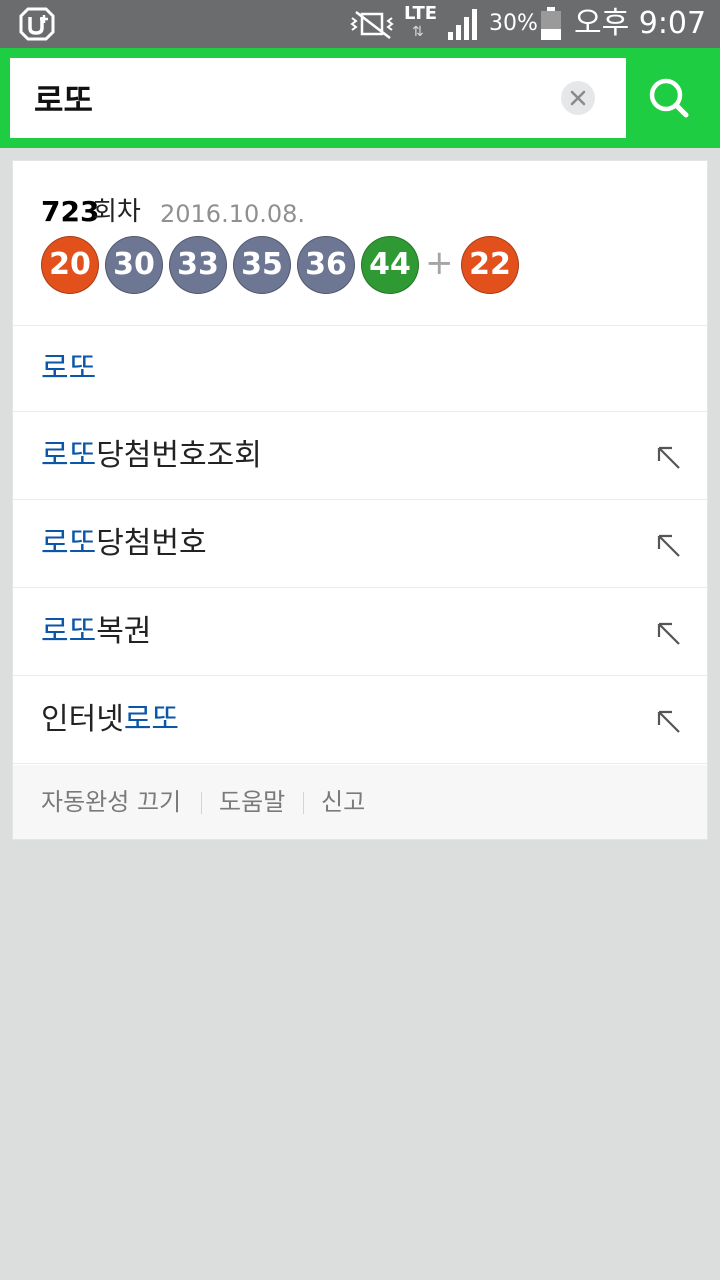 This screenshot has width=720, height=1280. What do you see at coordinates (326, 265) in the screenshot?
I see `lotto-ball: 36` at bounding box center [326, 265].